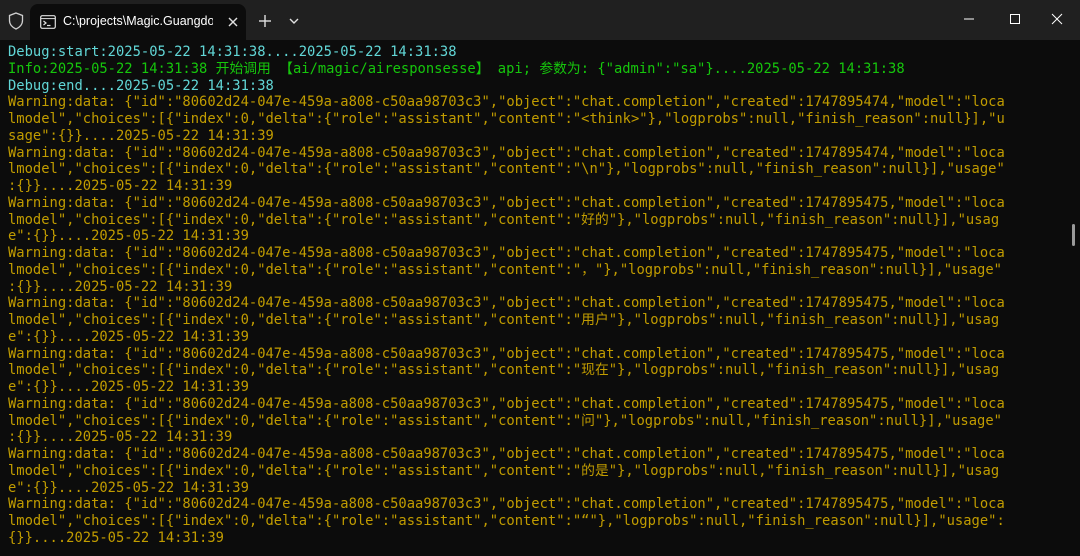 Image resolution: width=1080 pixels, height=556 pixels. I want to click on title-bar: C:\projects\Magic.Guangdong, so click(540, 20).